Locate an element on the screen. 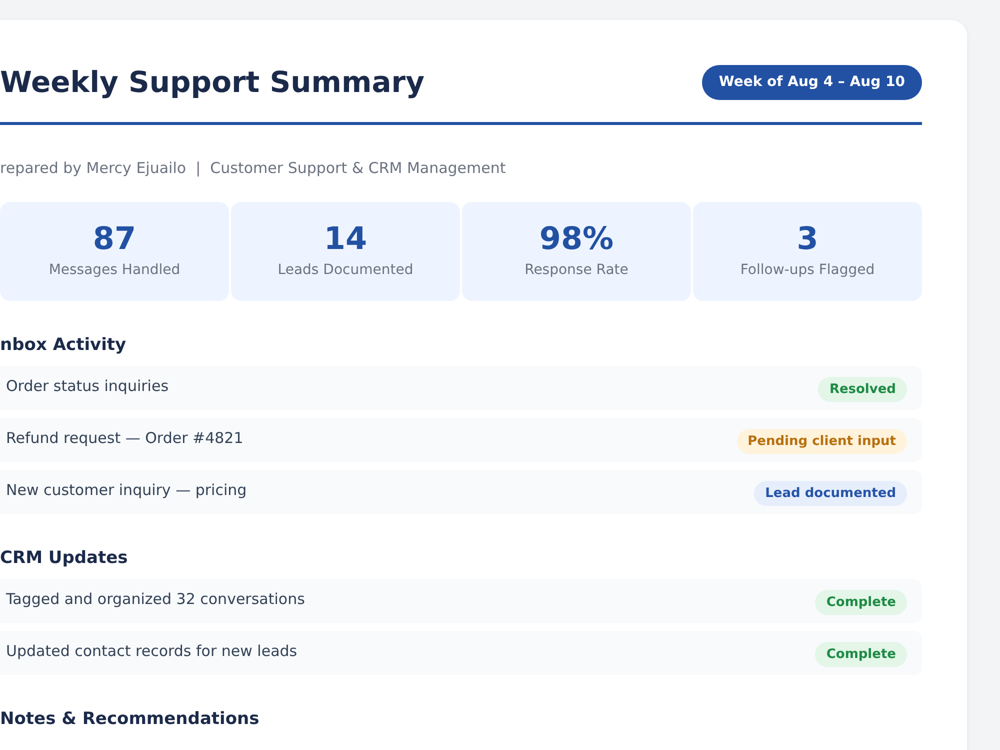 Image resolution: width=1000 pixels, height=750 pixels. stat-label: Leads Documented is located at coordinates (346, 270).